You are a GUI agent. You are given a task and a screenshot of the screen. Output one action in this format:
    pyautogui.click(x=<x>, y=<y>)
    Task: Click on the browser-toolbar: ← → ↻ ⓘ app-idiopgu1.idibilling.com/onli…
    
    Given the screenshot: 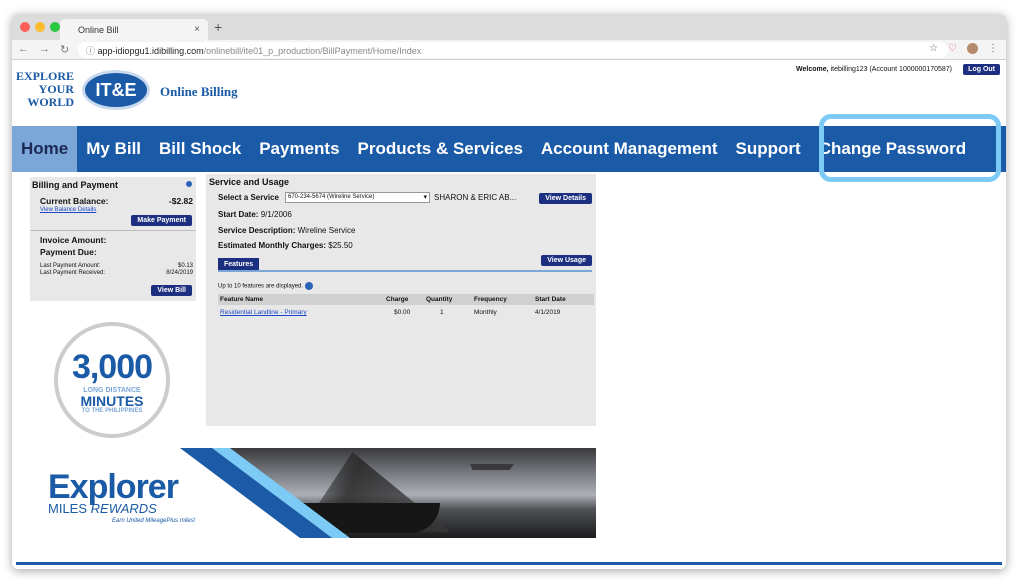 What is the action you would take?
    pyautogui.click(x=509, y=50)
    